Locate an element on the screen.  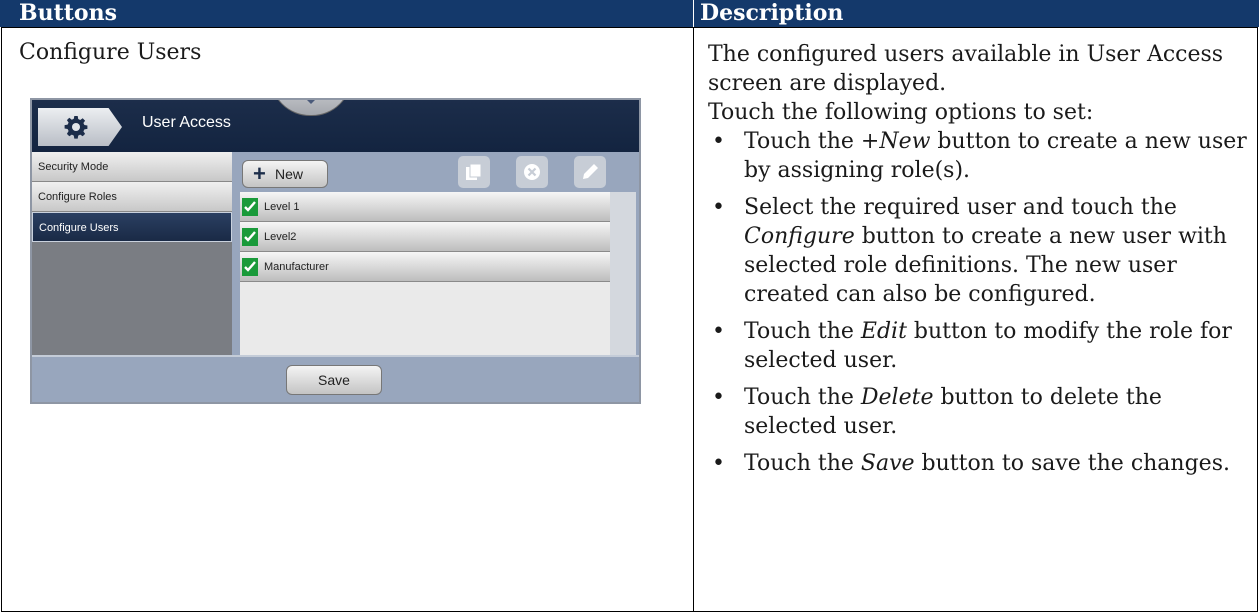
desc-lead: Touch the following options to set: is located at coordinates (901, 112).